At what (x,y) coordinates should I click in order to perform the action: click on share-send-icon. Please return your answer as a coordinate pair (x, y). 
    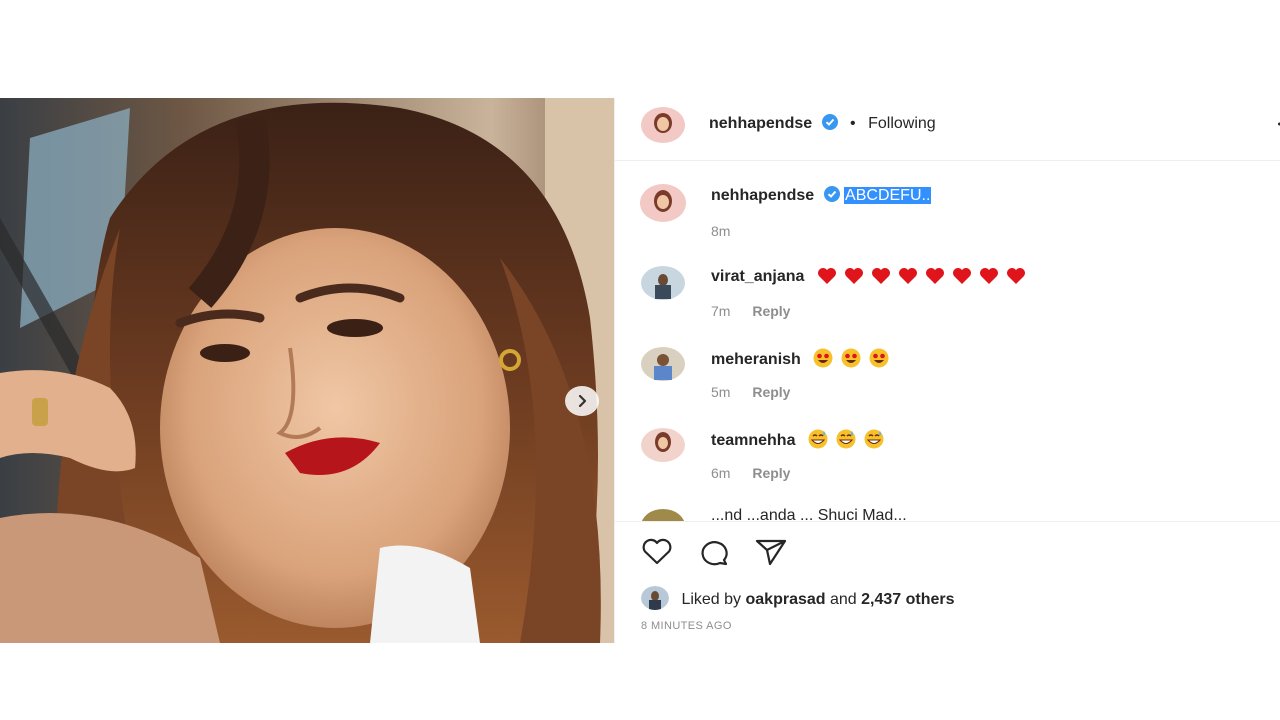
    Looking at the image, I should click on (771, 554).